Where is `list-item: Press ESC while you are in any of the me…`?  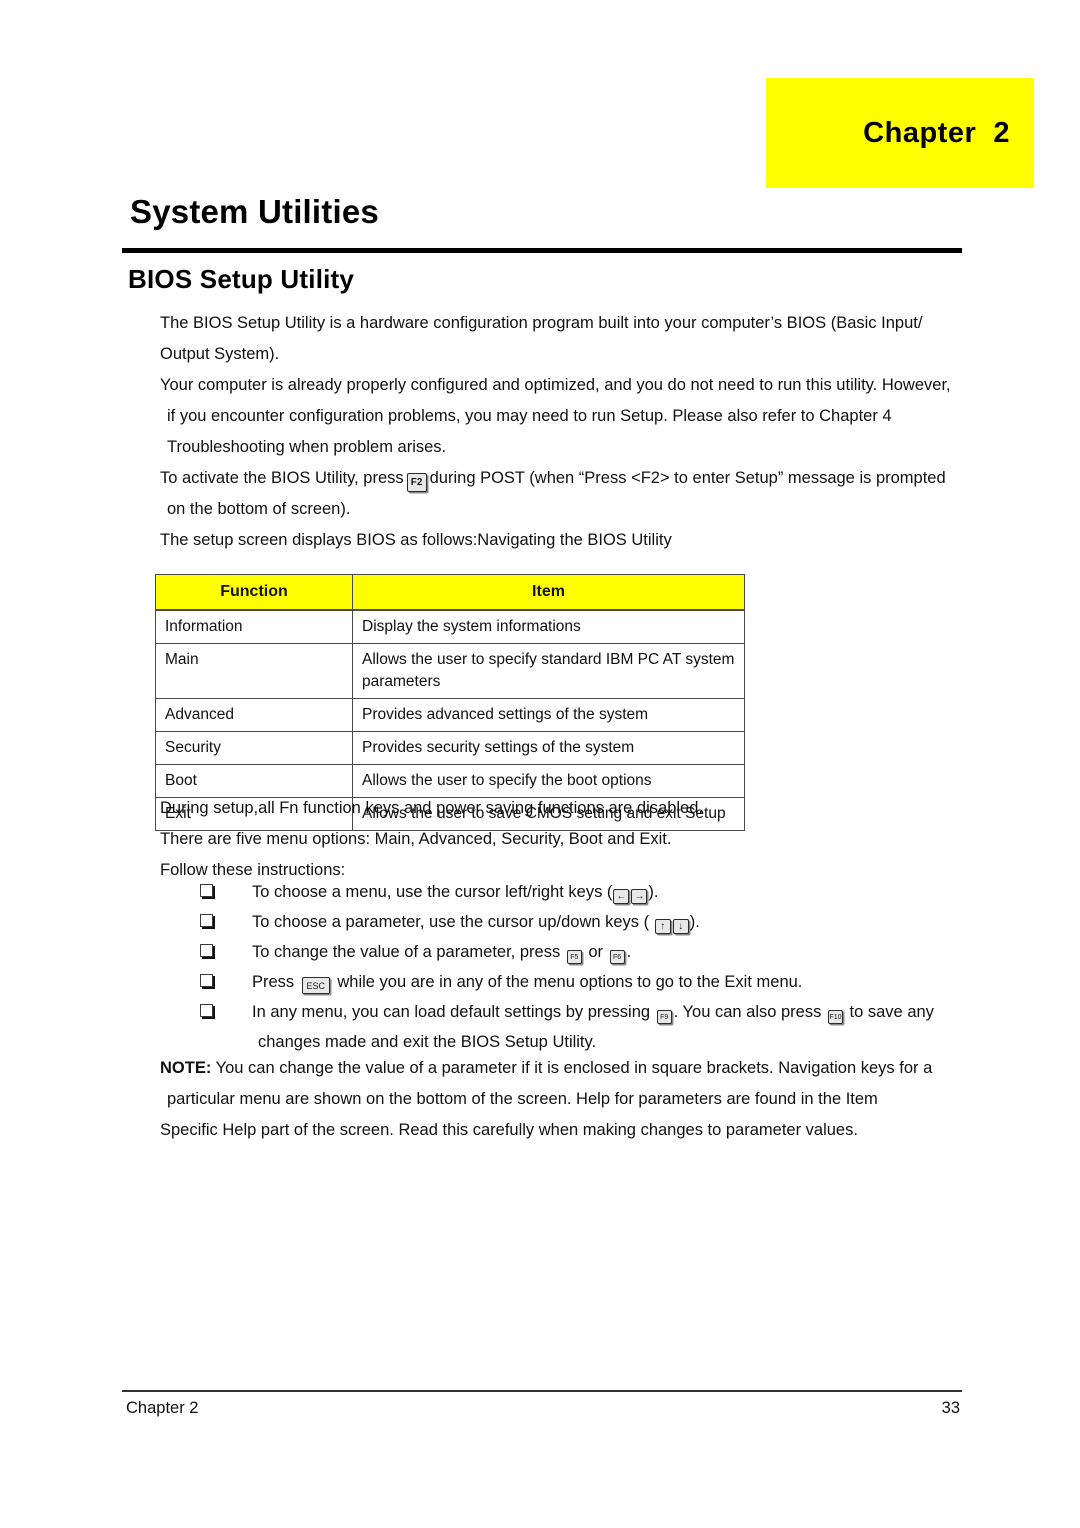
list-item: Press ESC while you are in any of the me… is located at coordinates (585, 982).